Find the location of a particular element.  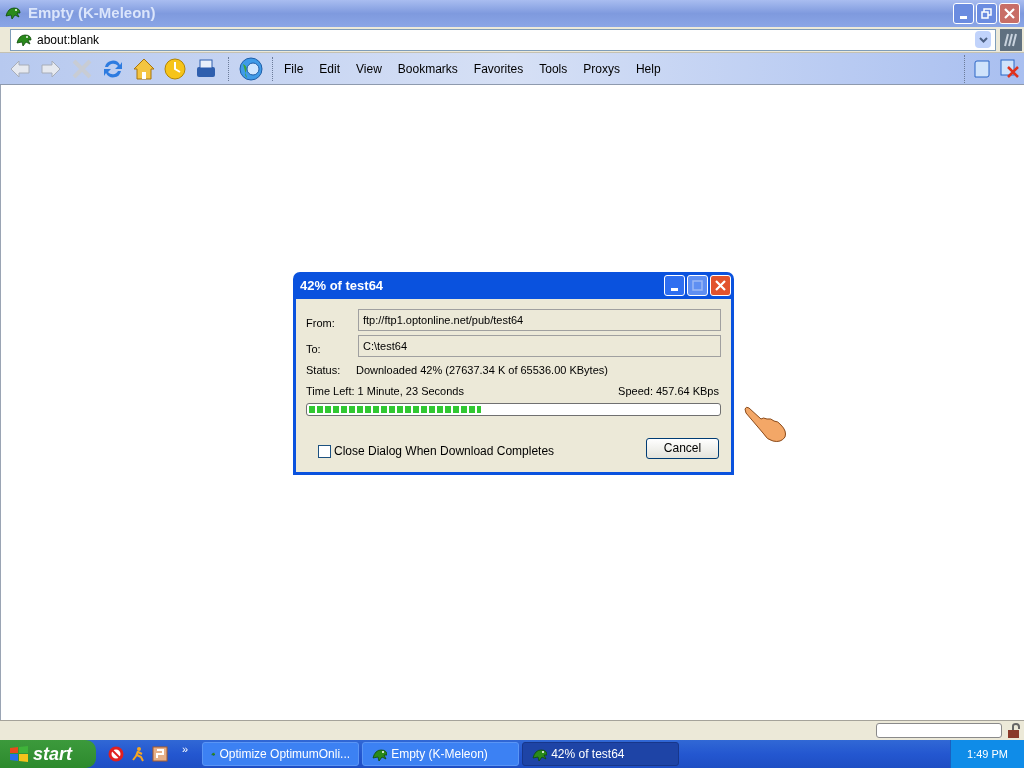

status-text: Downloaded 42% (27637.34 K of 65536.00 KBytes) is located at coordinates (482, 370).